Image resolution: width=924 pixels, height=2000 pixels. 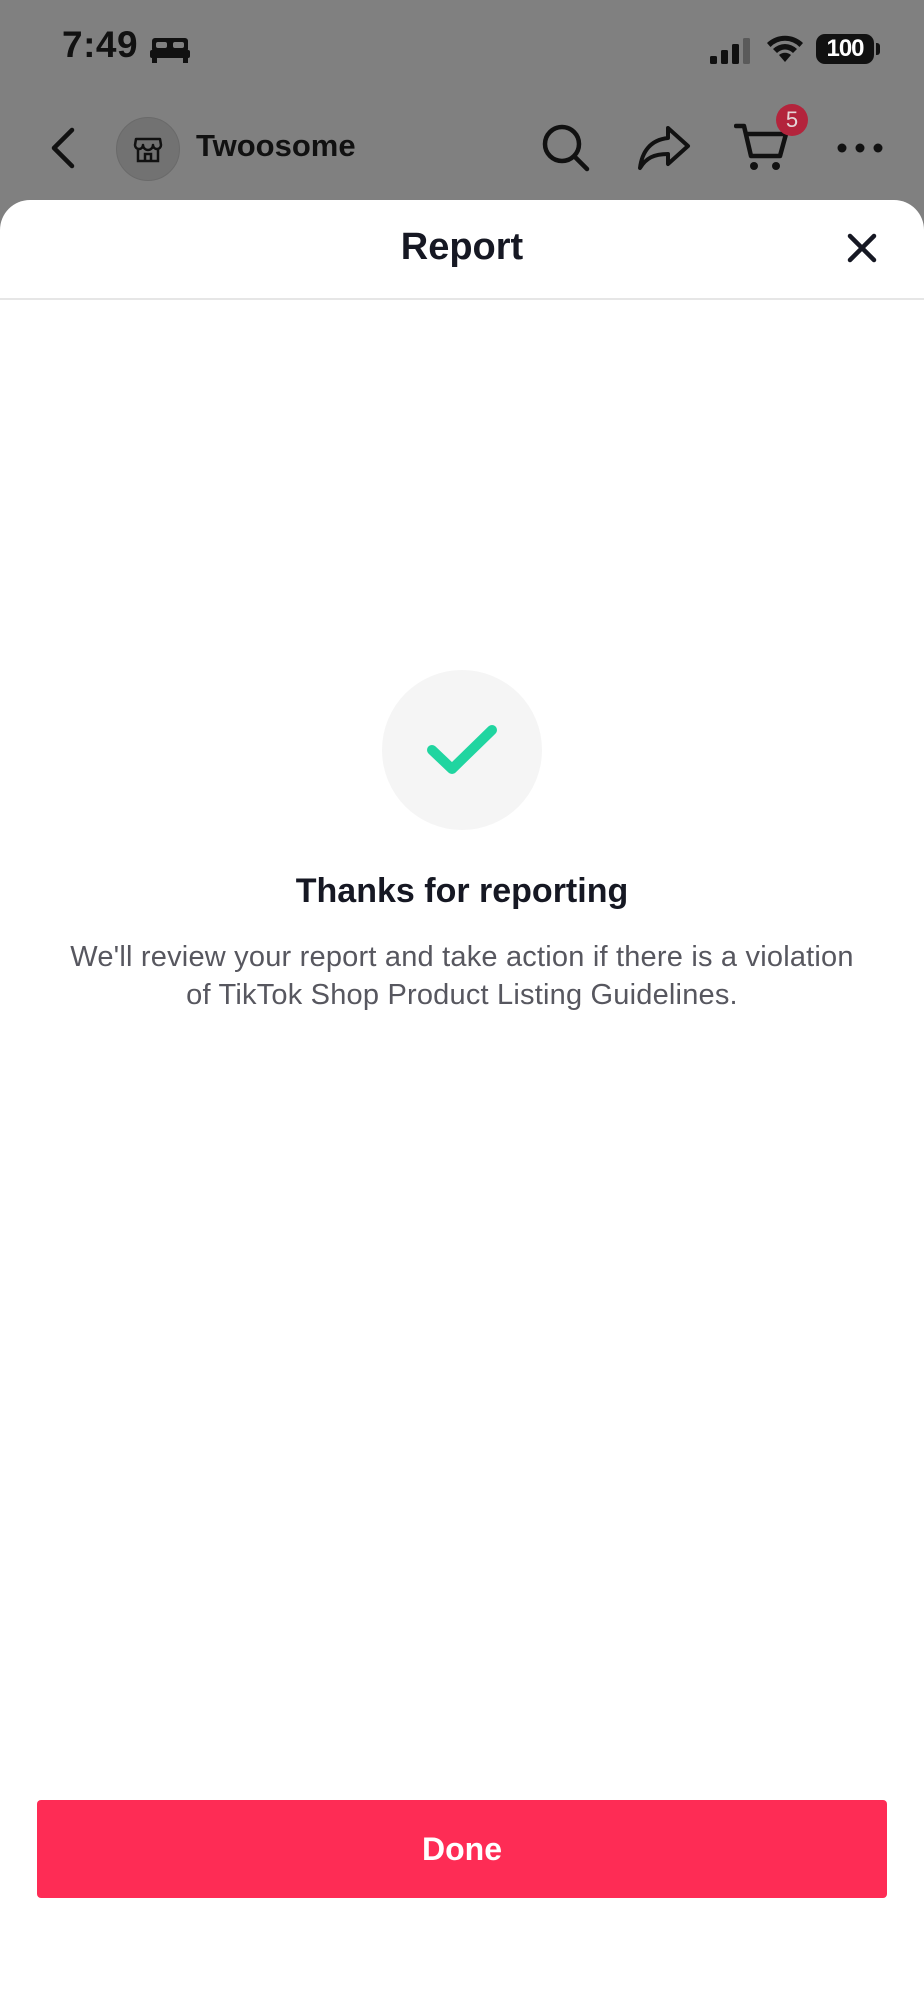 What do you see at coordinates (462, 247) in the screenshot?
I see `sheet-title: Report` at bounding box center [462, 247].